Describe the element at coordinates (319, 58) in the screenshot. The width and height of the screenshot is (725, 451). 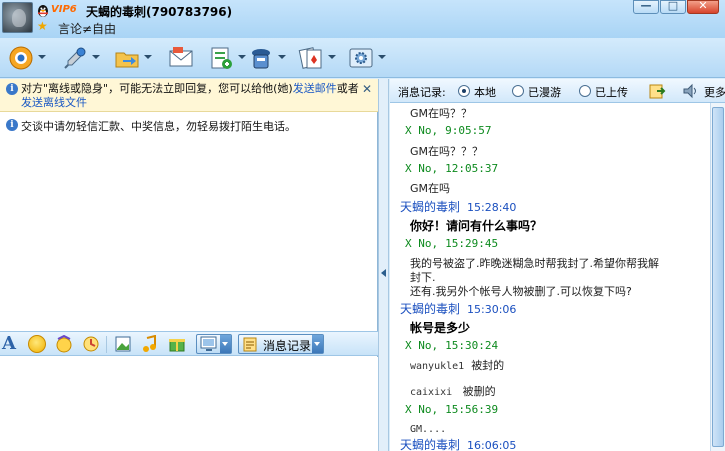
I see `game-button` at that location.